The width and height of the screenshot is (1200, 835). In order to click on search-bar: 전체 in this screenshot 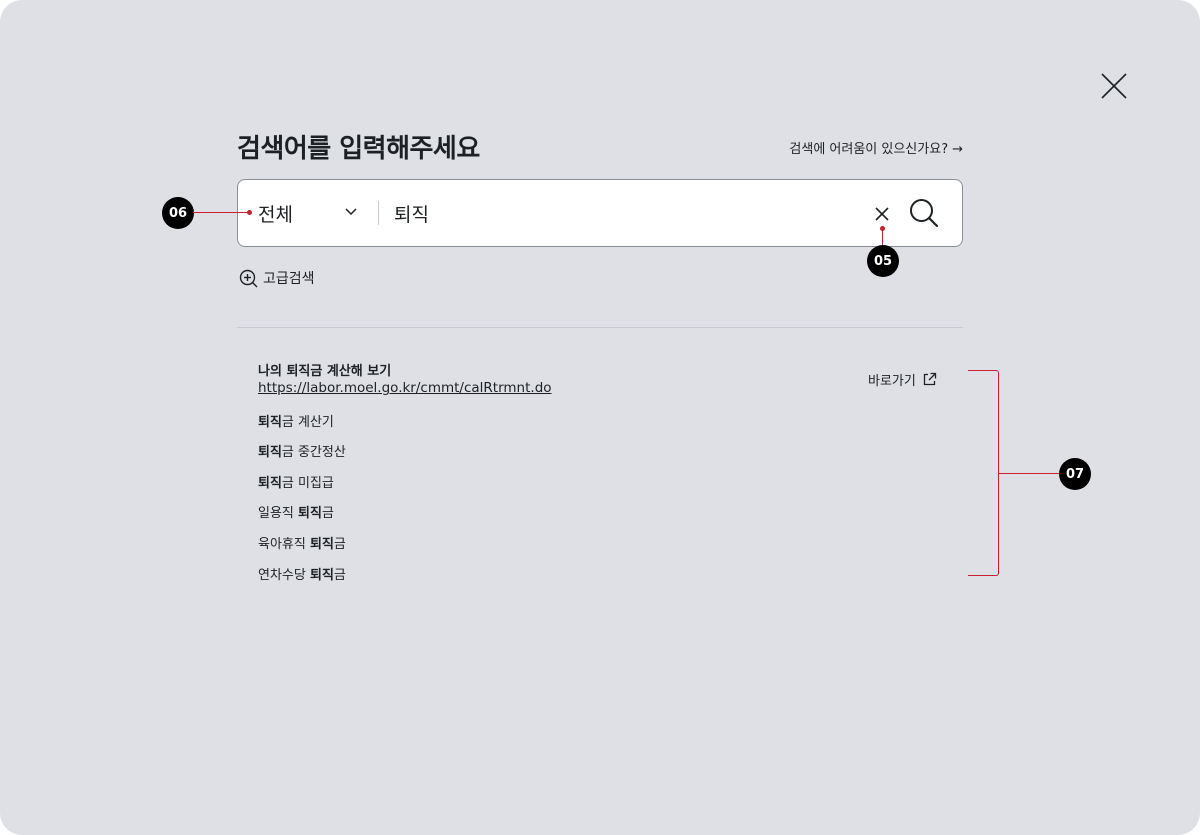, I will do `click(600, 213)`.